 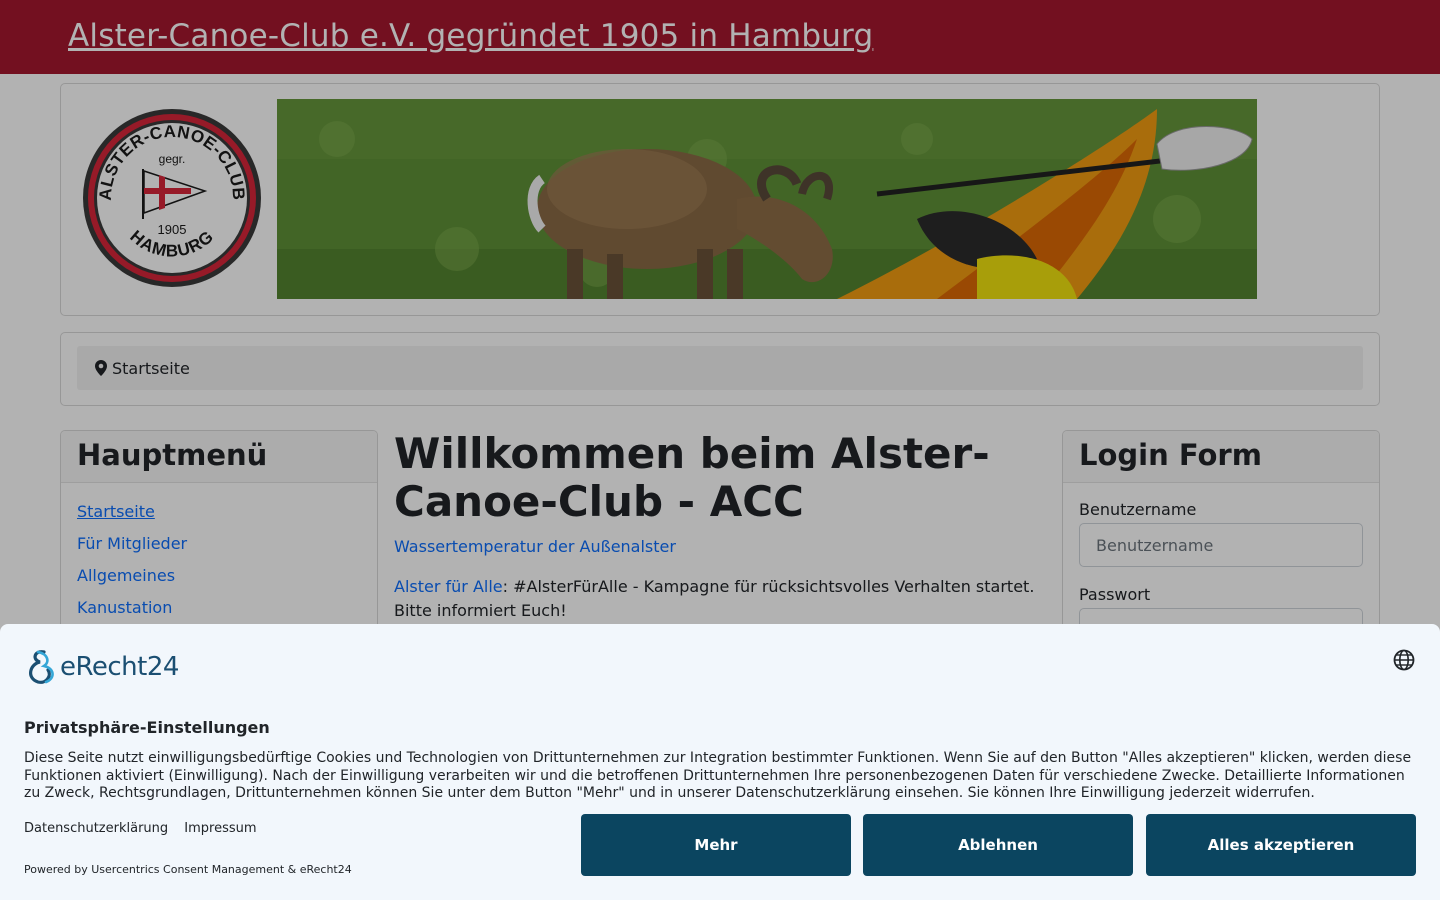 What do you see at coordinates (41, 667) in the screenshot?
I see `erecht24-mark-icon` at bounding box center [41, 667].